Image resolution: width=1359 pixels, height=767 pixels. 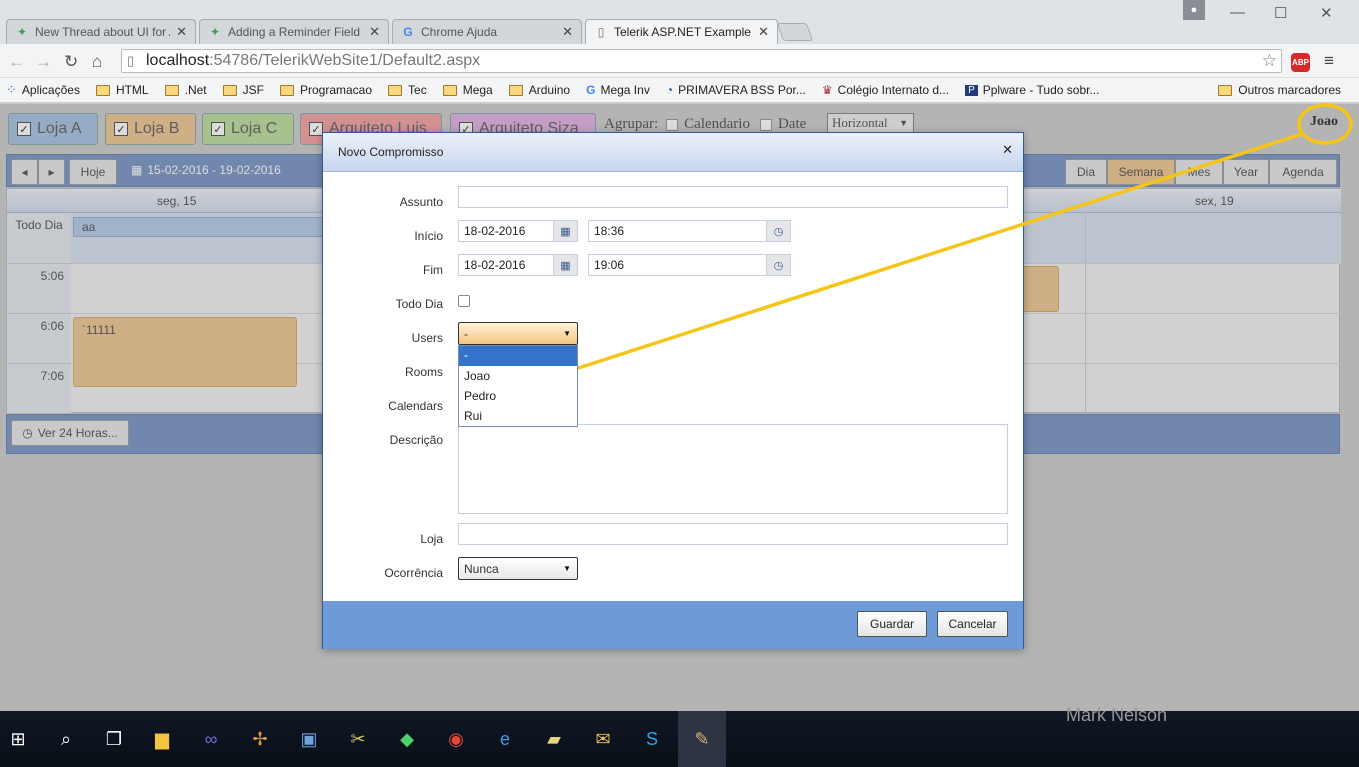 I want to click on end-time-input: 19:06 ◷, so click(x=689, y=265).